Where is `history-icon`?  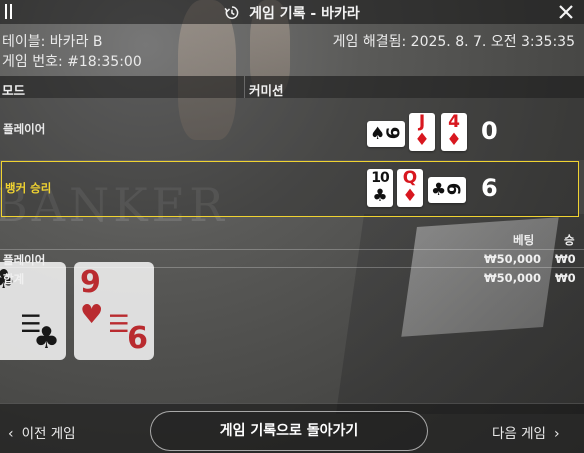
history-icon is located at coordinates (231, 13).